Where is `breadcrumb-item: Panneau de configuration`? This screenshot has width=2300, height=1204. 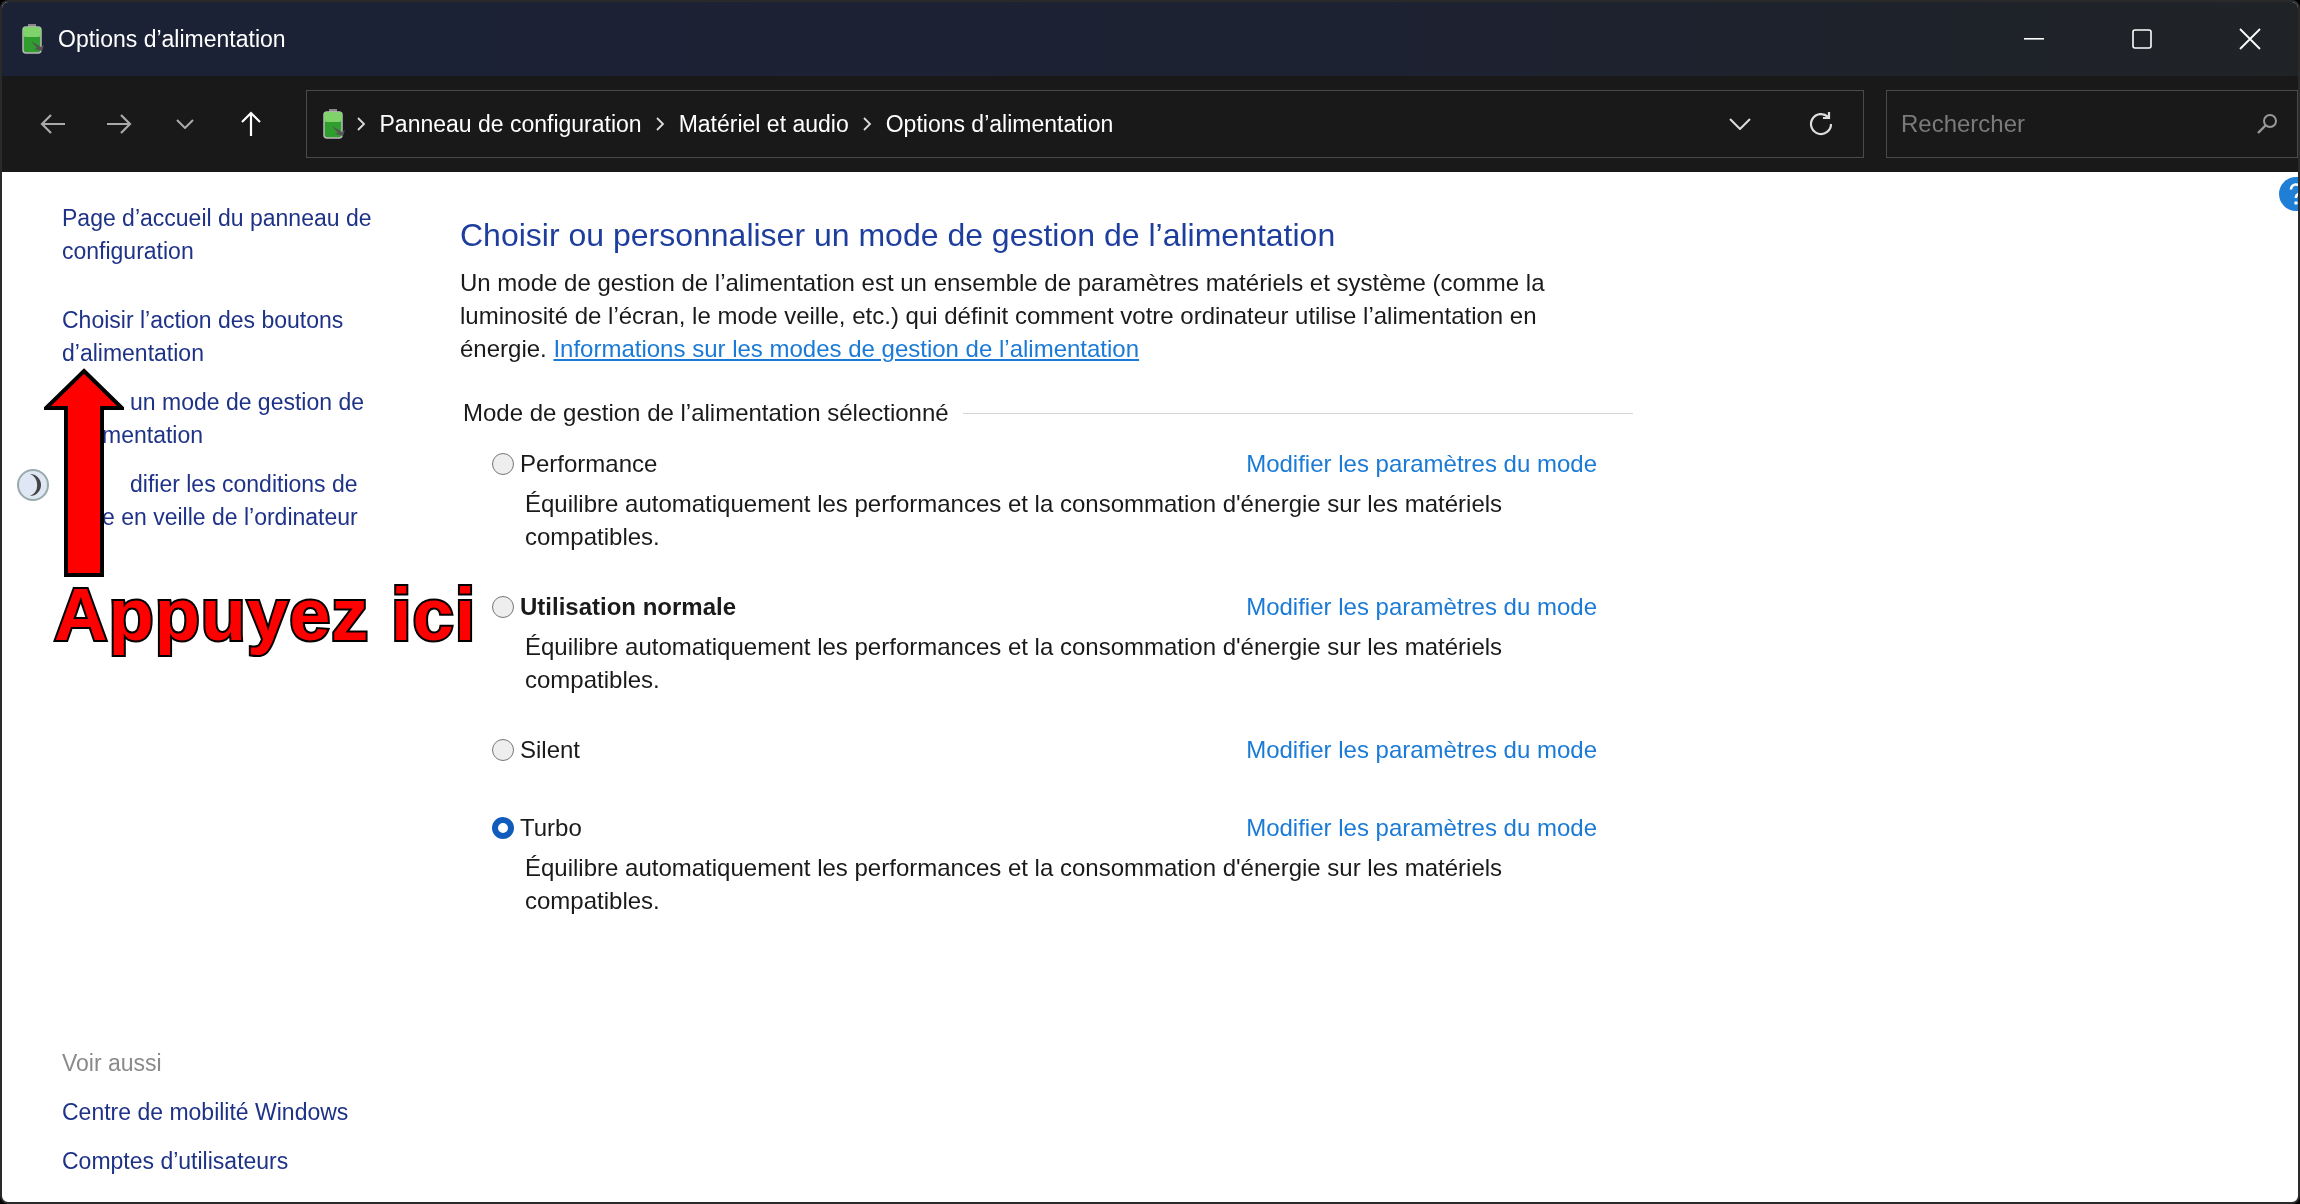 breadcrumb-item: Panneau de configuration is located at coordinates (510, 124).